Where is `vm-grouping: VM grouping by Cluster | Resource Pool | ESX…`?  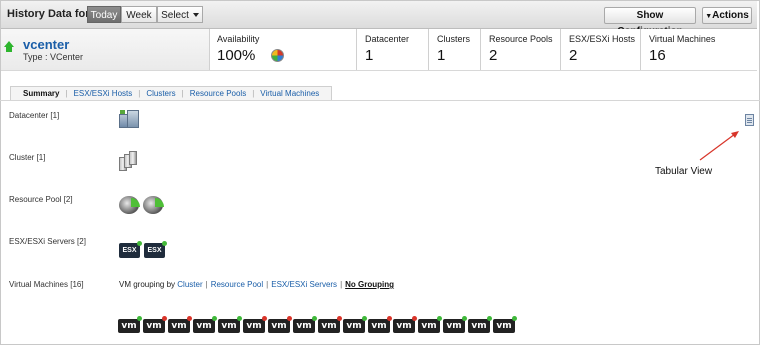
vm-grouping: VM grouping by Cluster | Resource Pool | ESX… is located at coordinates (256, 284).